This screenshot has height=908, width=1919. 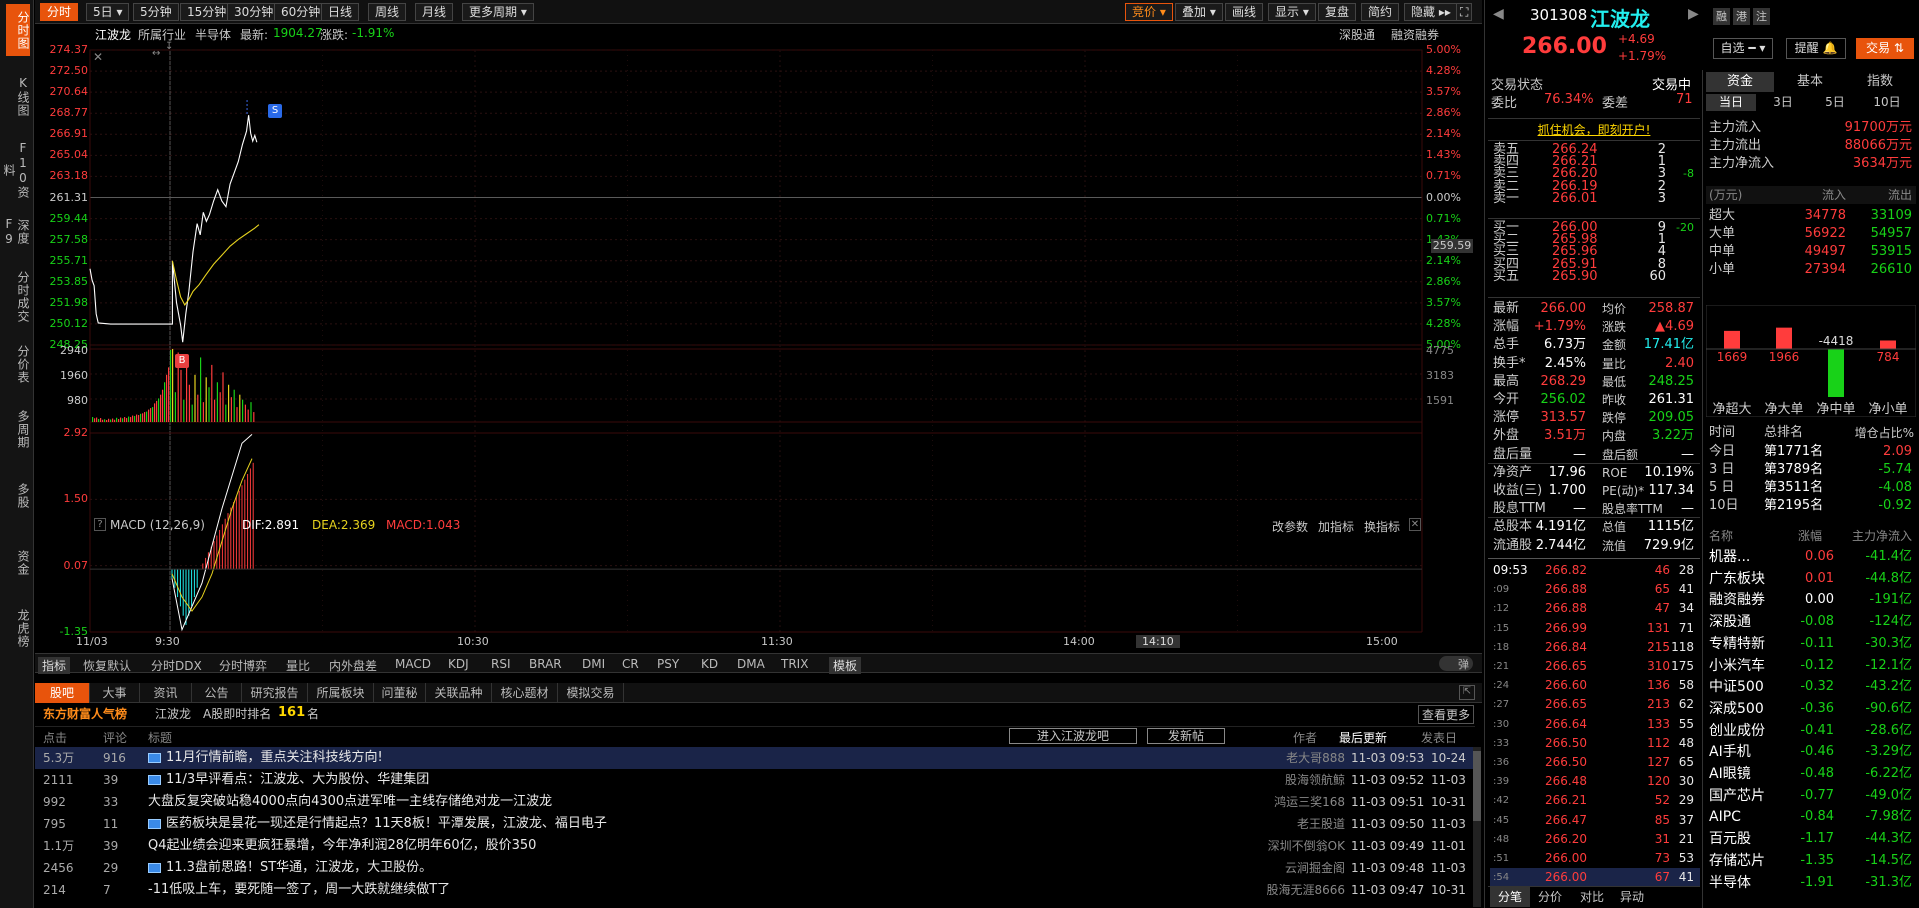 What do you see at coordinates (498, 12) in the screenshot?
I see `tab-more-periods: 更多周期 ▾` at bounding box center [498, 12].